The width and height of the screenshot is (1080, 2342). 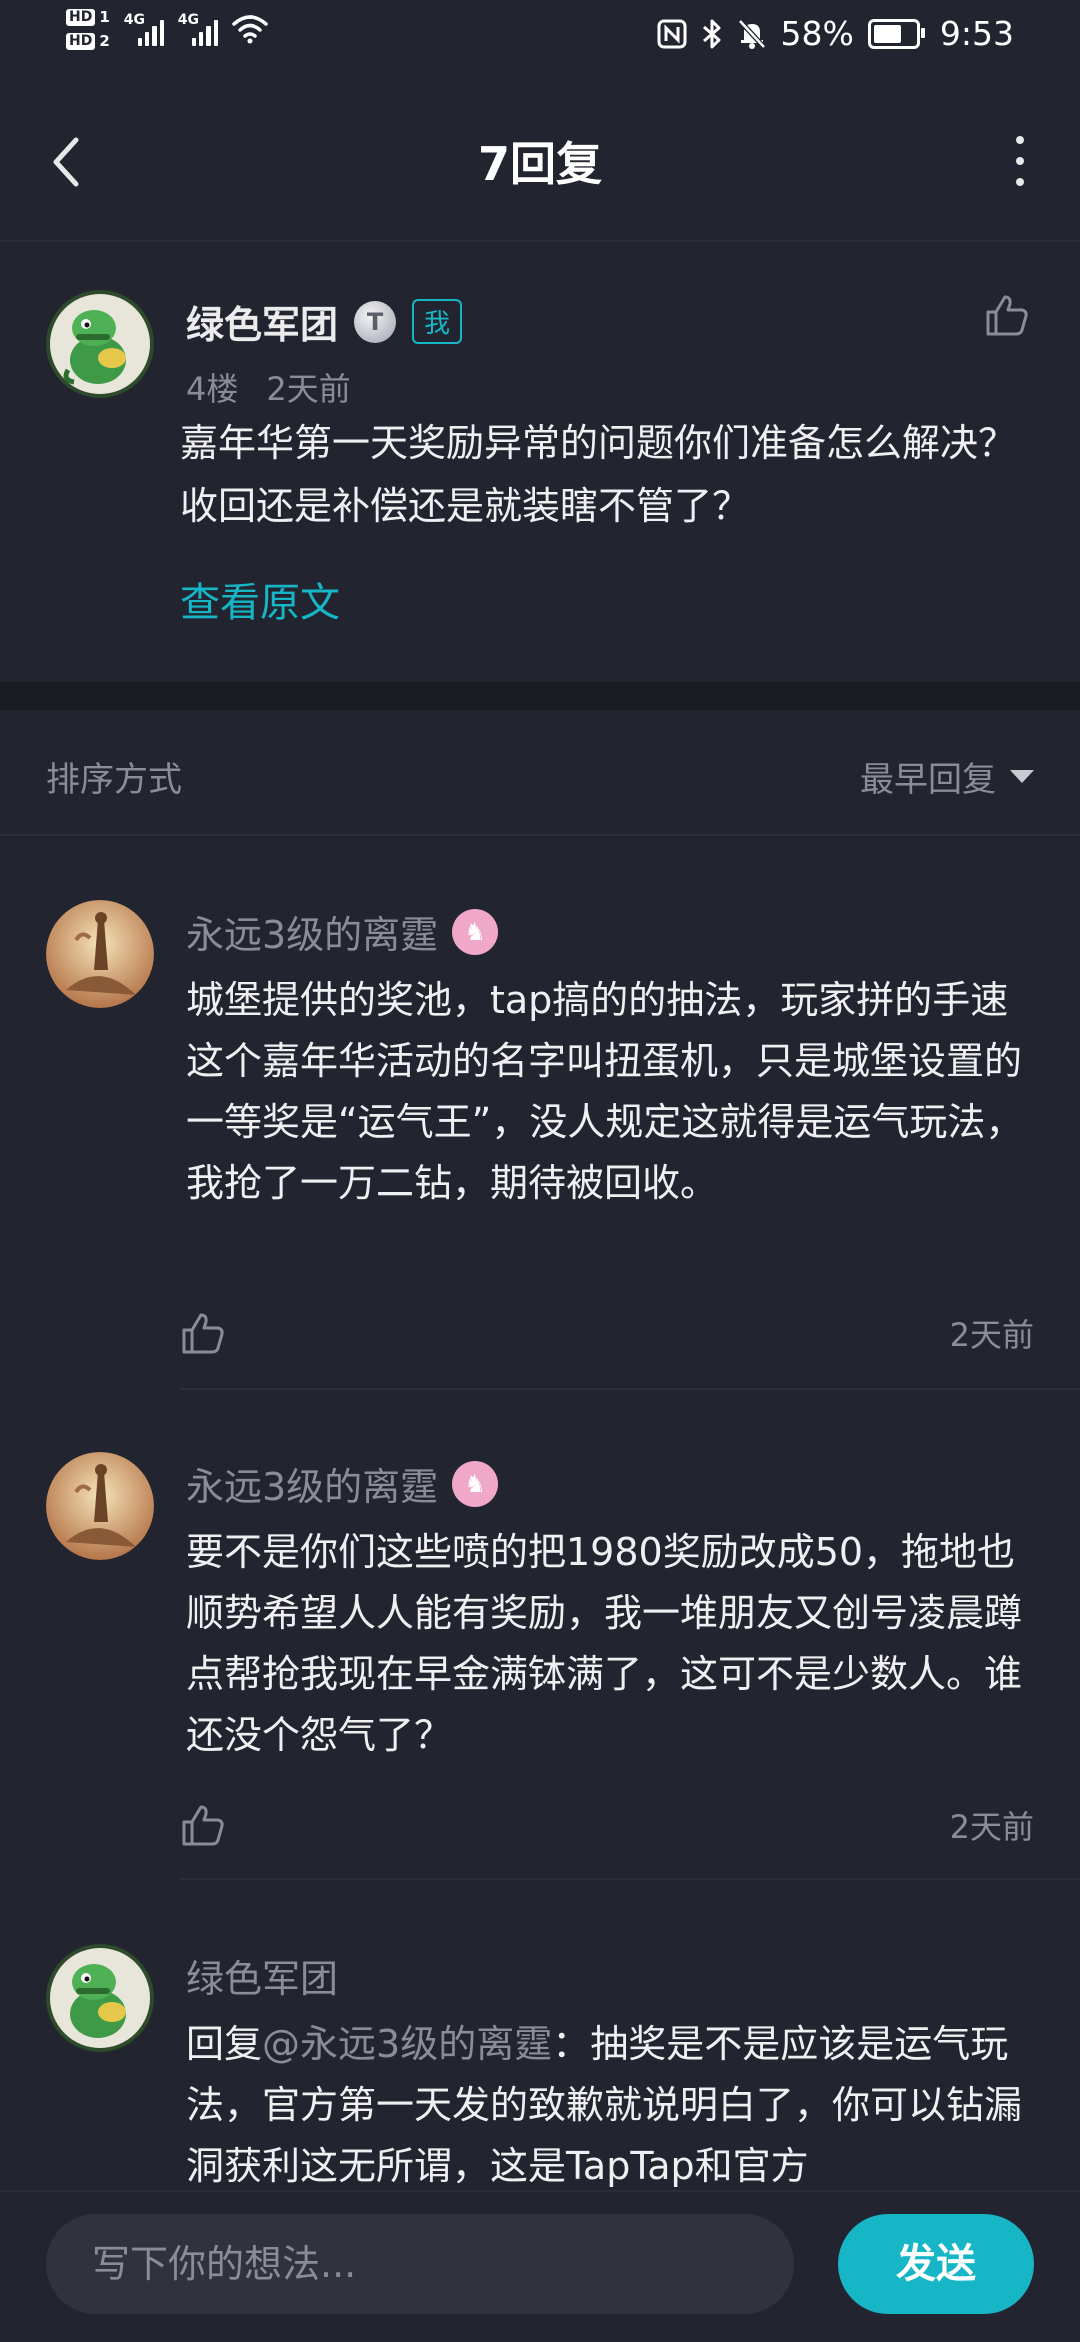 I want to click on hd-sim2: HD 2, so click(x=88, y=41).